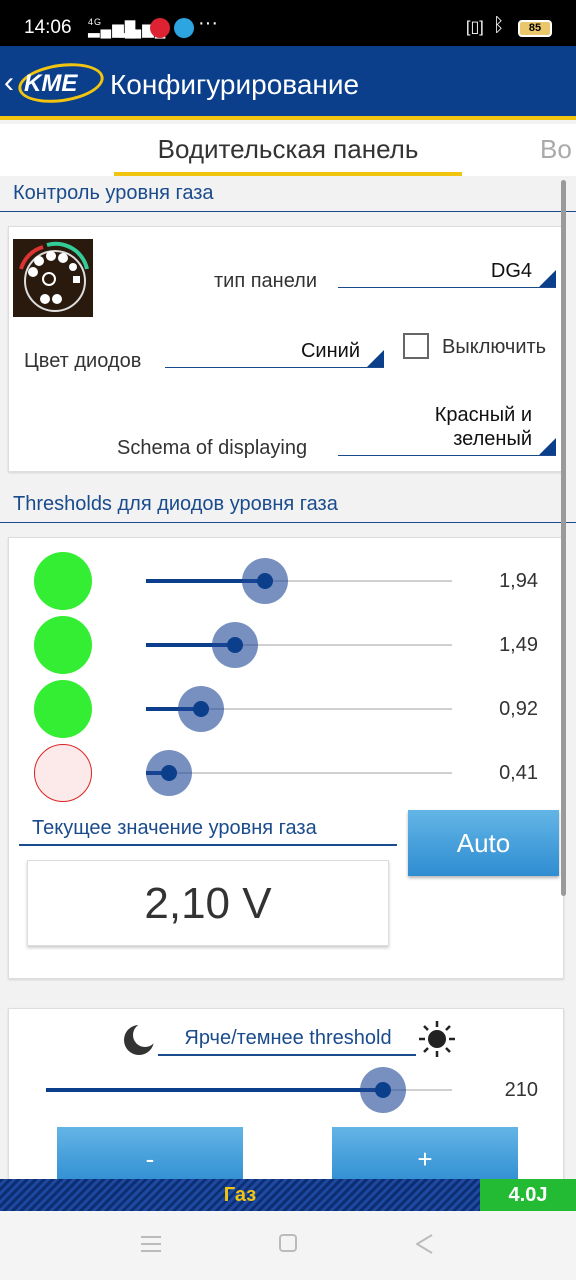  What do you see at coordinates (174, 828) in the screenshot?
I see `current-gas-level-label: Текущее значение уровня газа` at bounding box center [174, 828].